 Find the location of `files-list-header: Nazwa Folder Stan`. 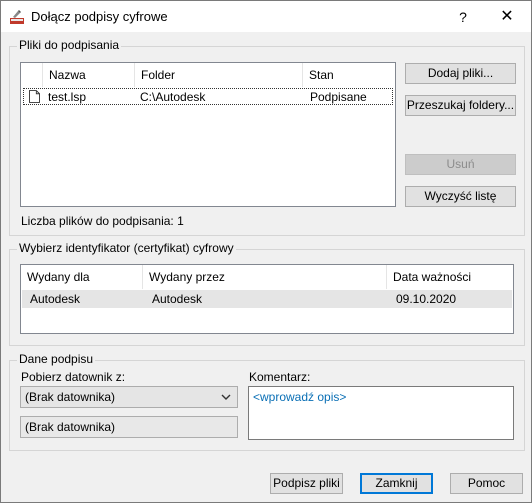

files-list-header: Nazwa Folder Stan is located at coordinates (208, 75).